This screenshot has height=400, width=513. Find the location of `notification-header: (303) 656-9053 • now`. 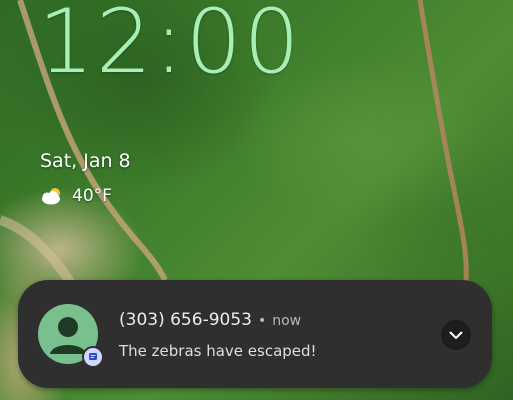

notification-header: (303) 656-9053 • now is located at coordinates (210, 320).